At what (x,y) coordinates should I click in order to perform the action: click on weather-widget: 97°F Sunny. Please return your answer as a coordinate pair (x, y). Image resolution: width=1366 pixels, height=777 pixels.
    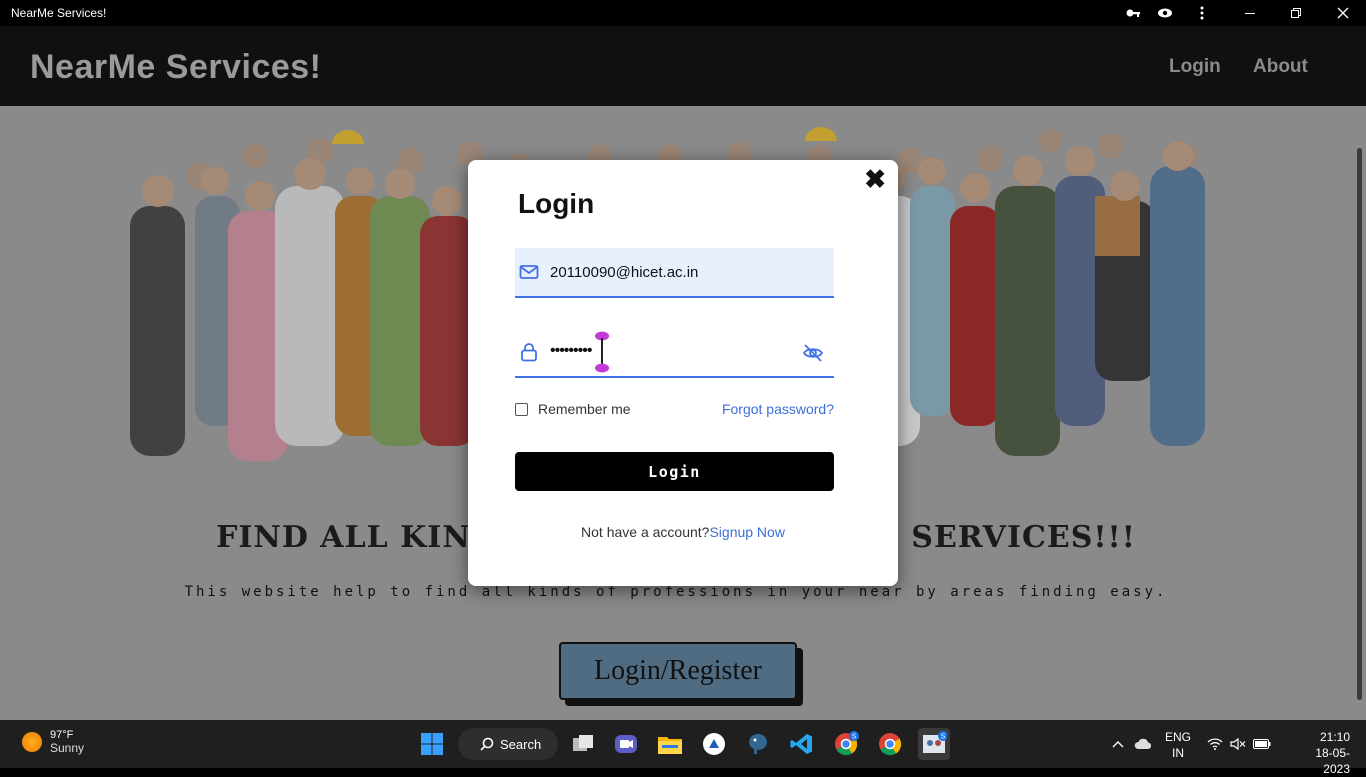
    Looking at the image, I should click on (53, 742).